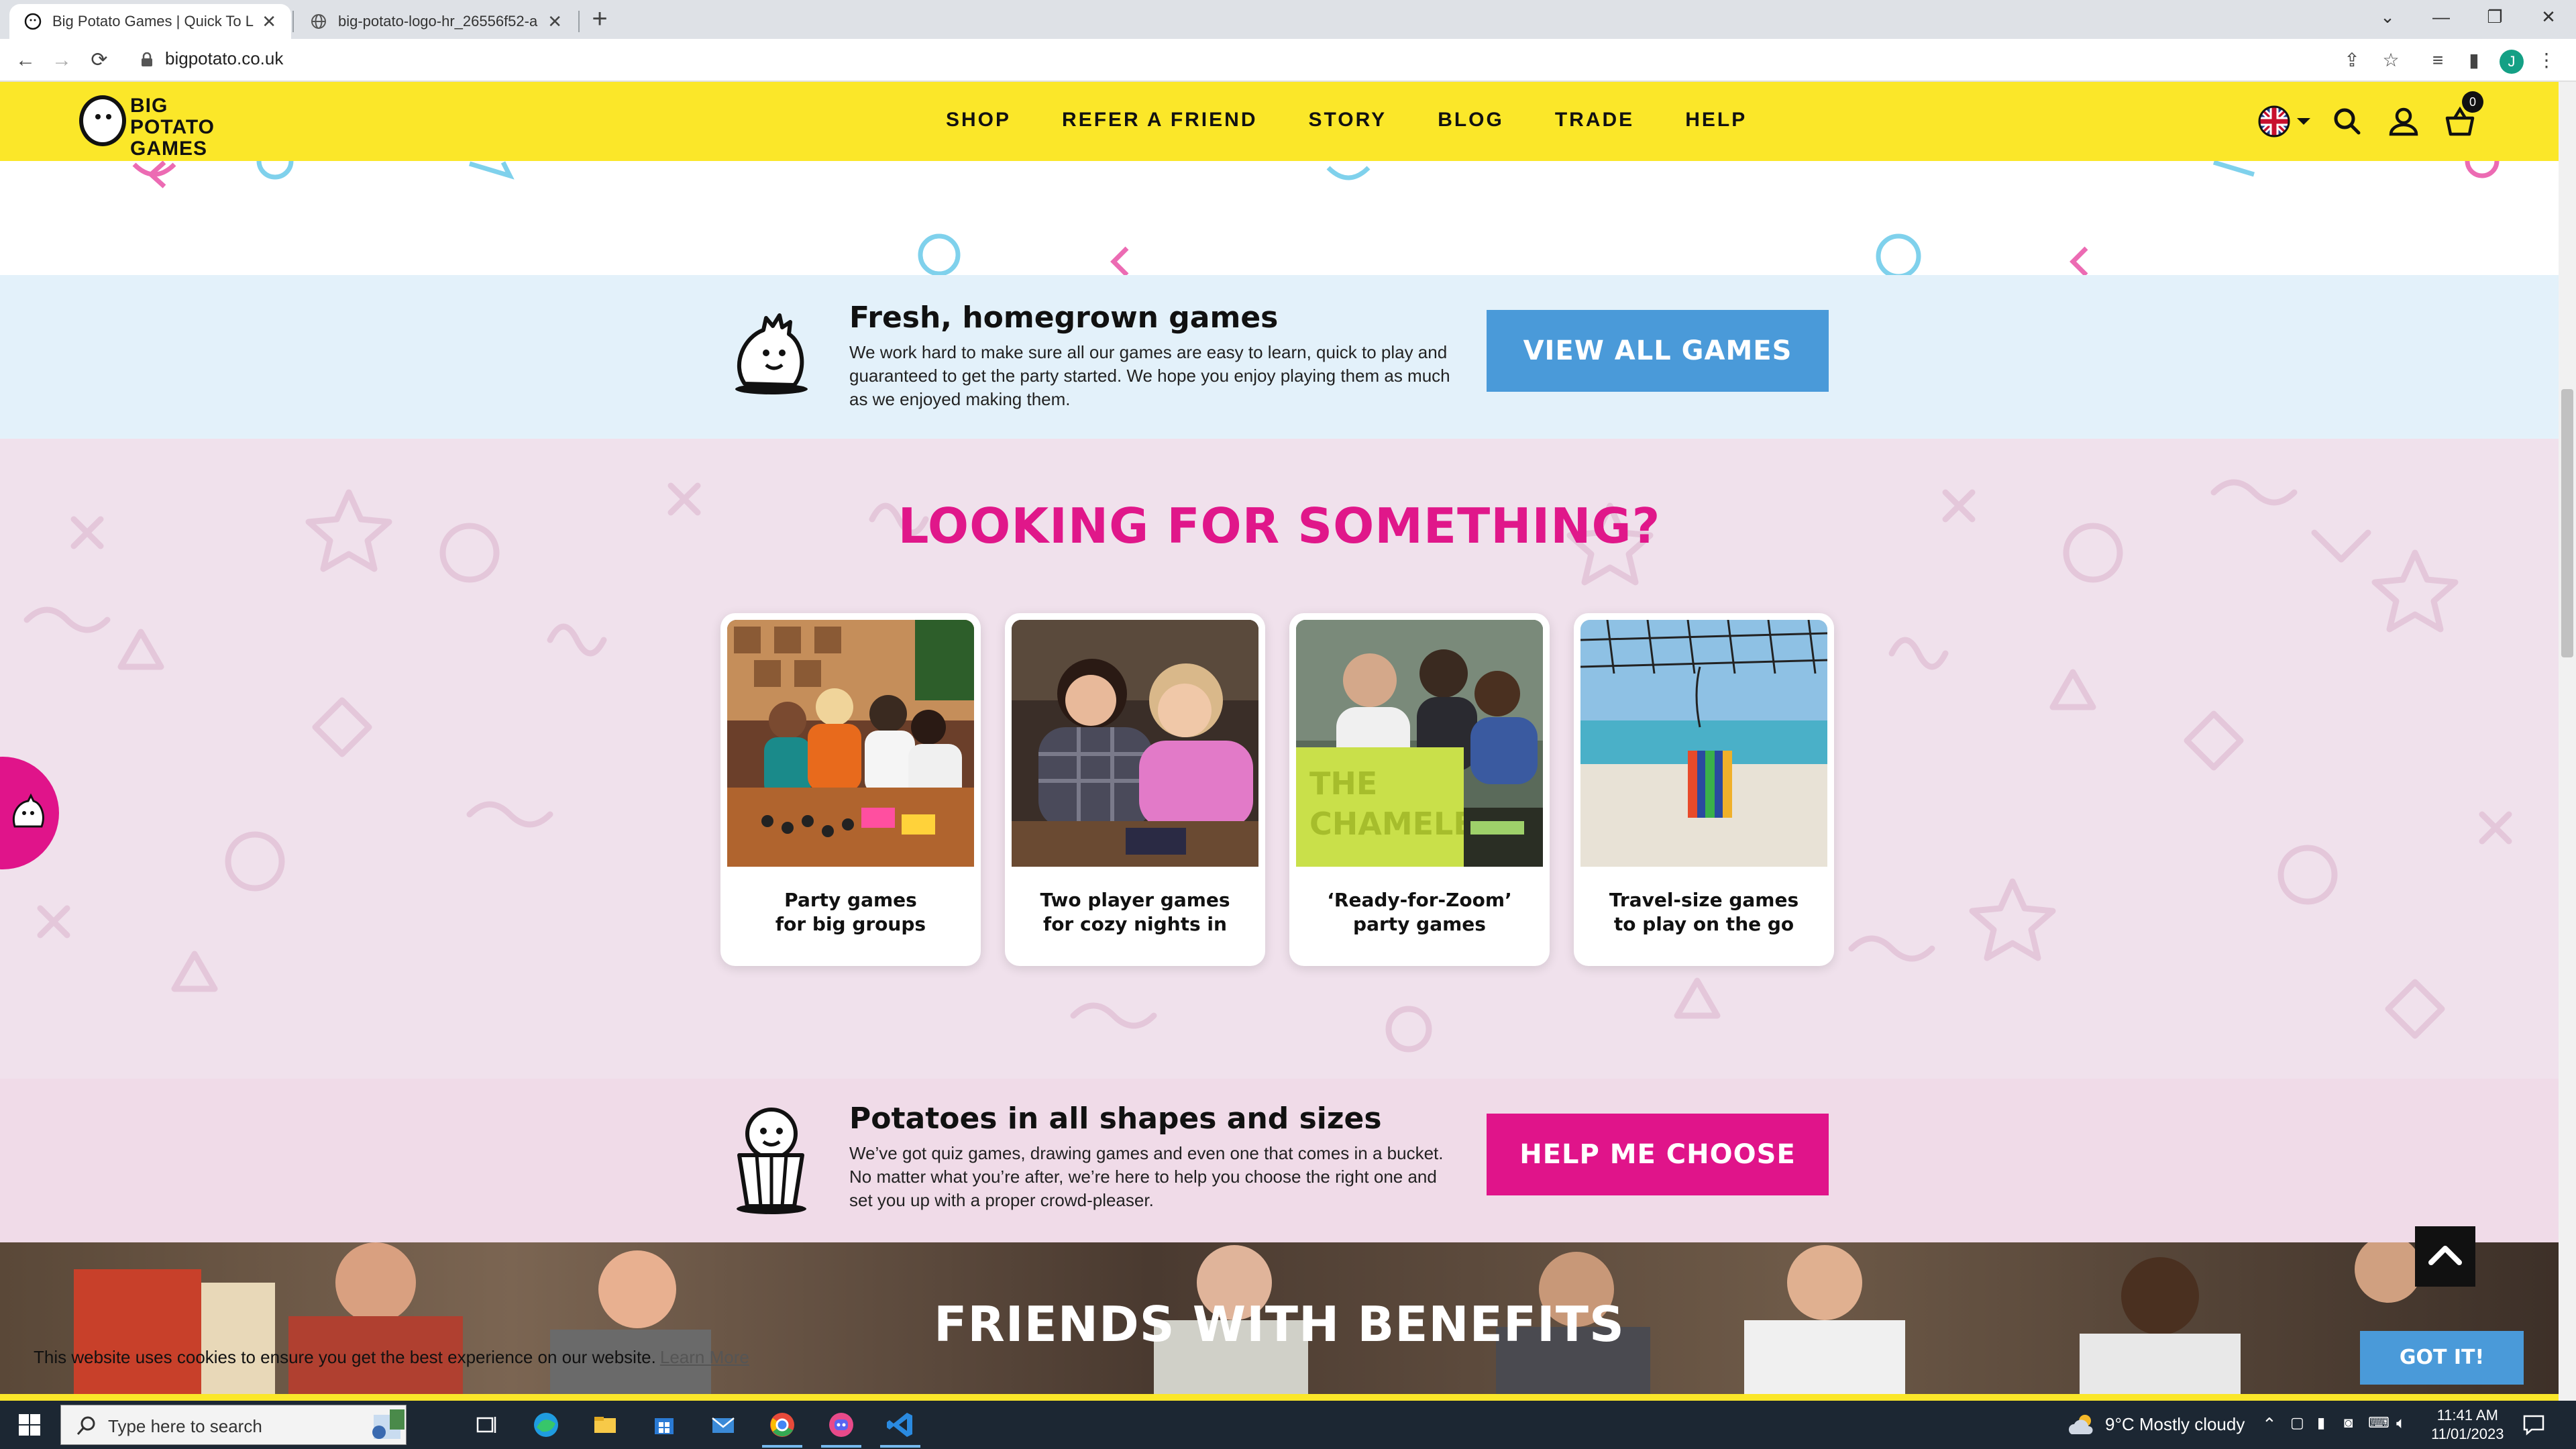  I want to click on close-window-icon: ✕, so click(2547, 17).